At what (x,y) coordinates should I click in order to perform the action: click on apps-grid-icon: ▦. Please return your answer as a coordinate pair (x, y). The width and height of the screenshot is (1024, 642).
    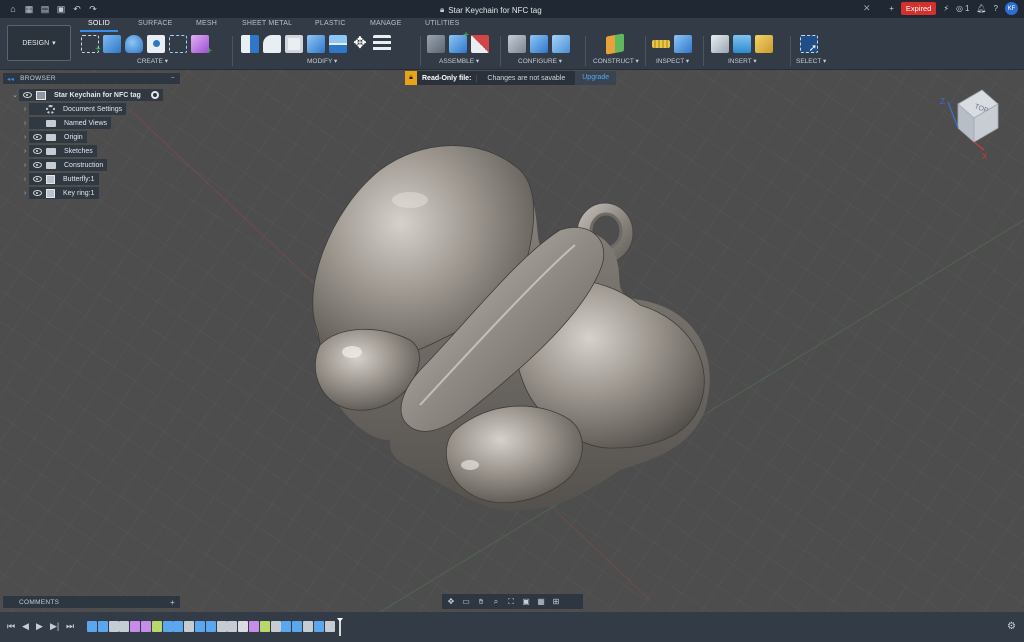
    Looking at the image, I should click on (29, 9).